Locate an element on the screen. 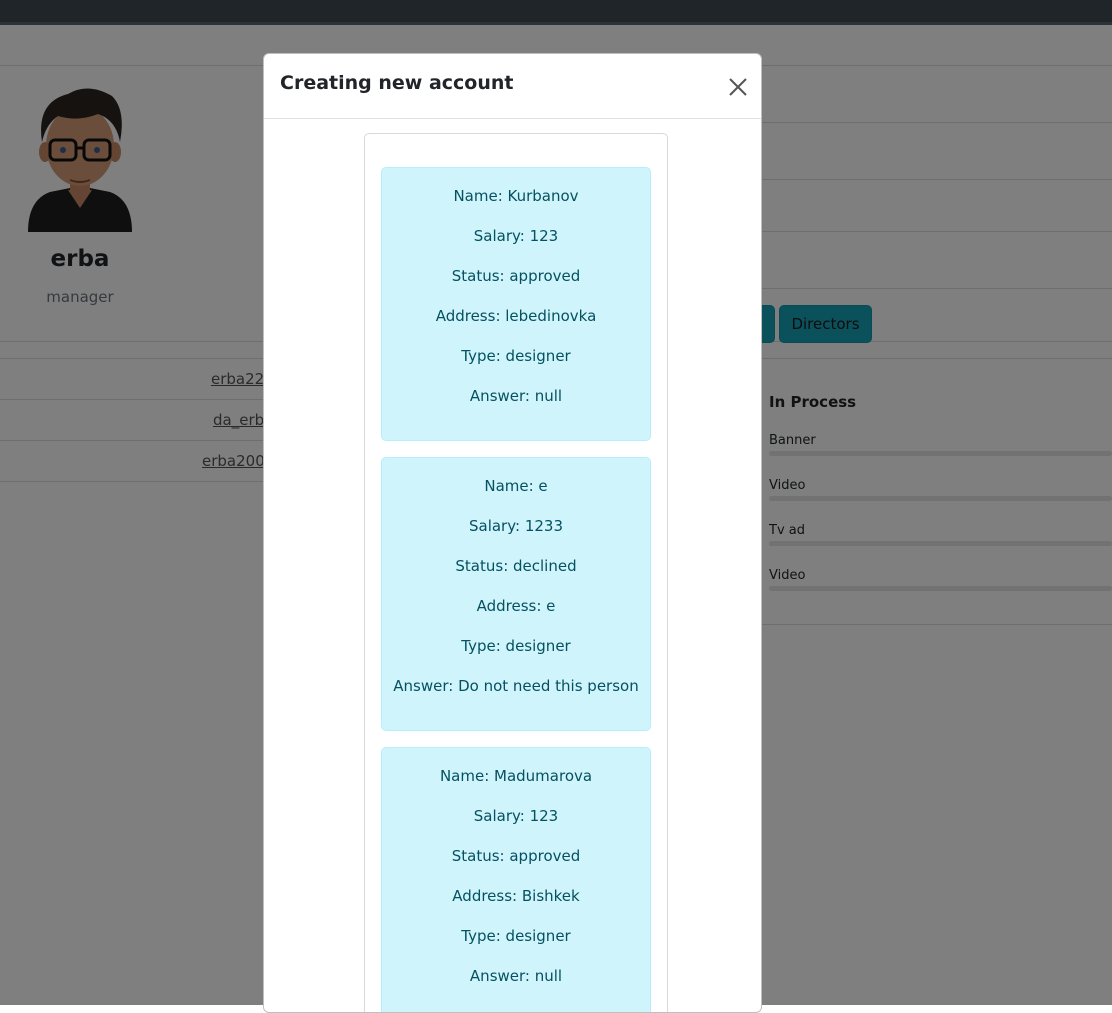 This screenshot has height=1013, width=1112. applicant-answer: Answer: Do not need this person is located at coordinates (516, 686).